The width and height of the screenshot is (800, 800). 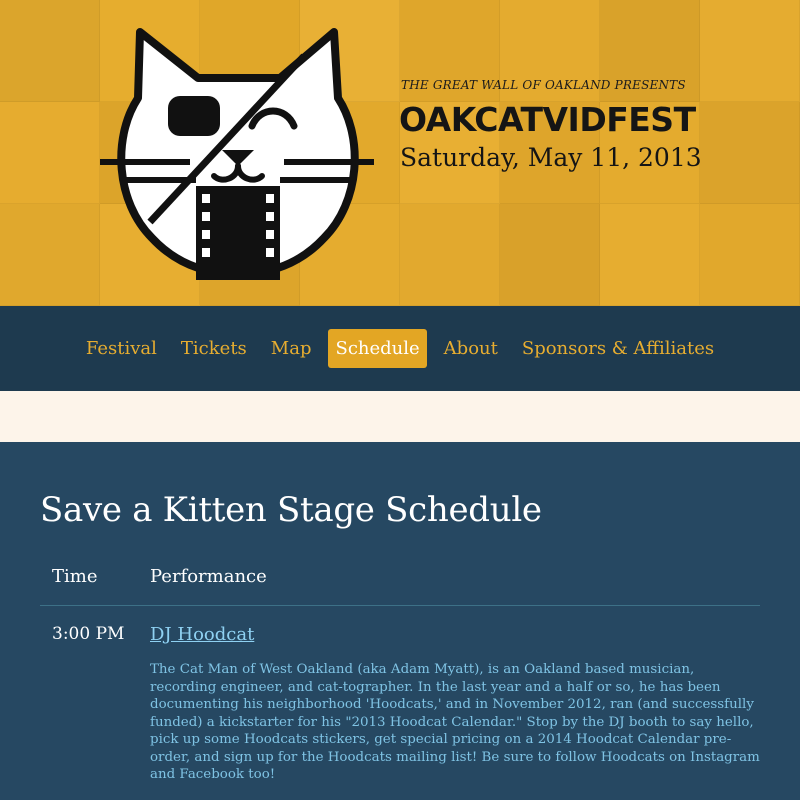 What do you see at coordinates (471, 348) in the screenshot?
I see `nav-item-about: About` at bounding box center [471, 348].